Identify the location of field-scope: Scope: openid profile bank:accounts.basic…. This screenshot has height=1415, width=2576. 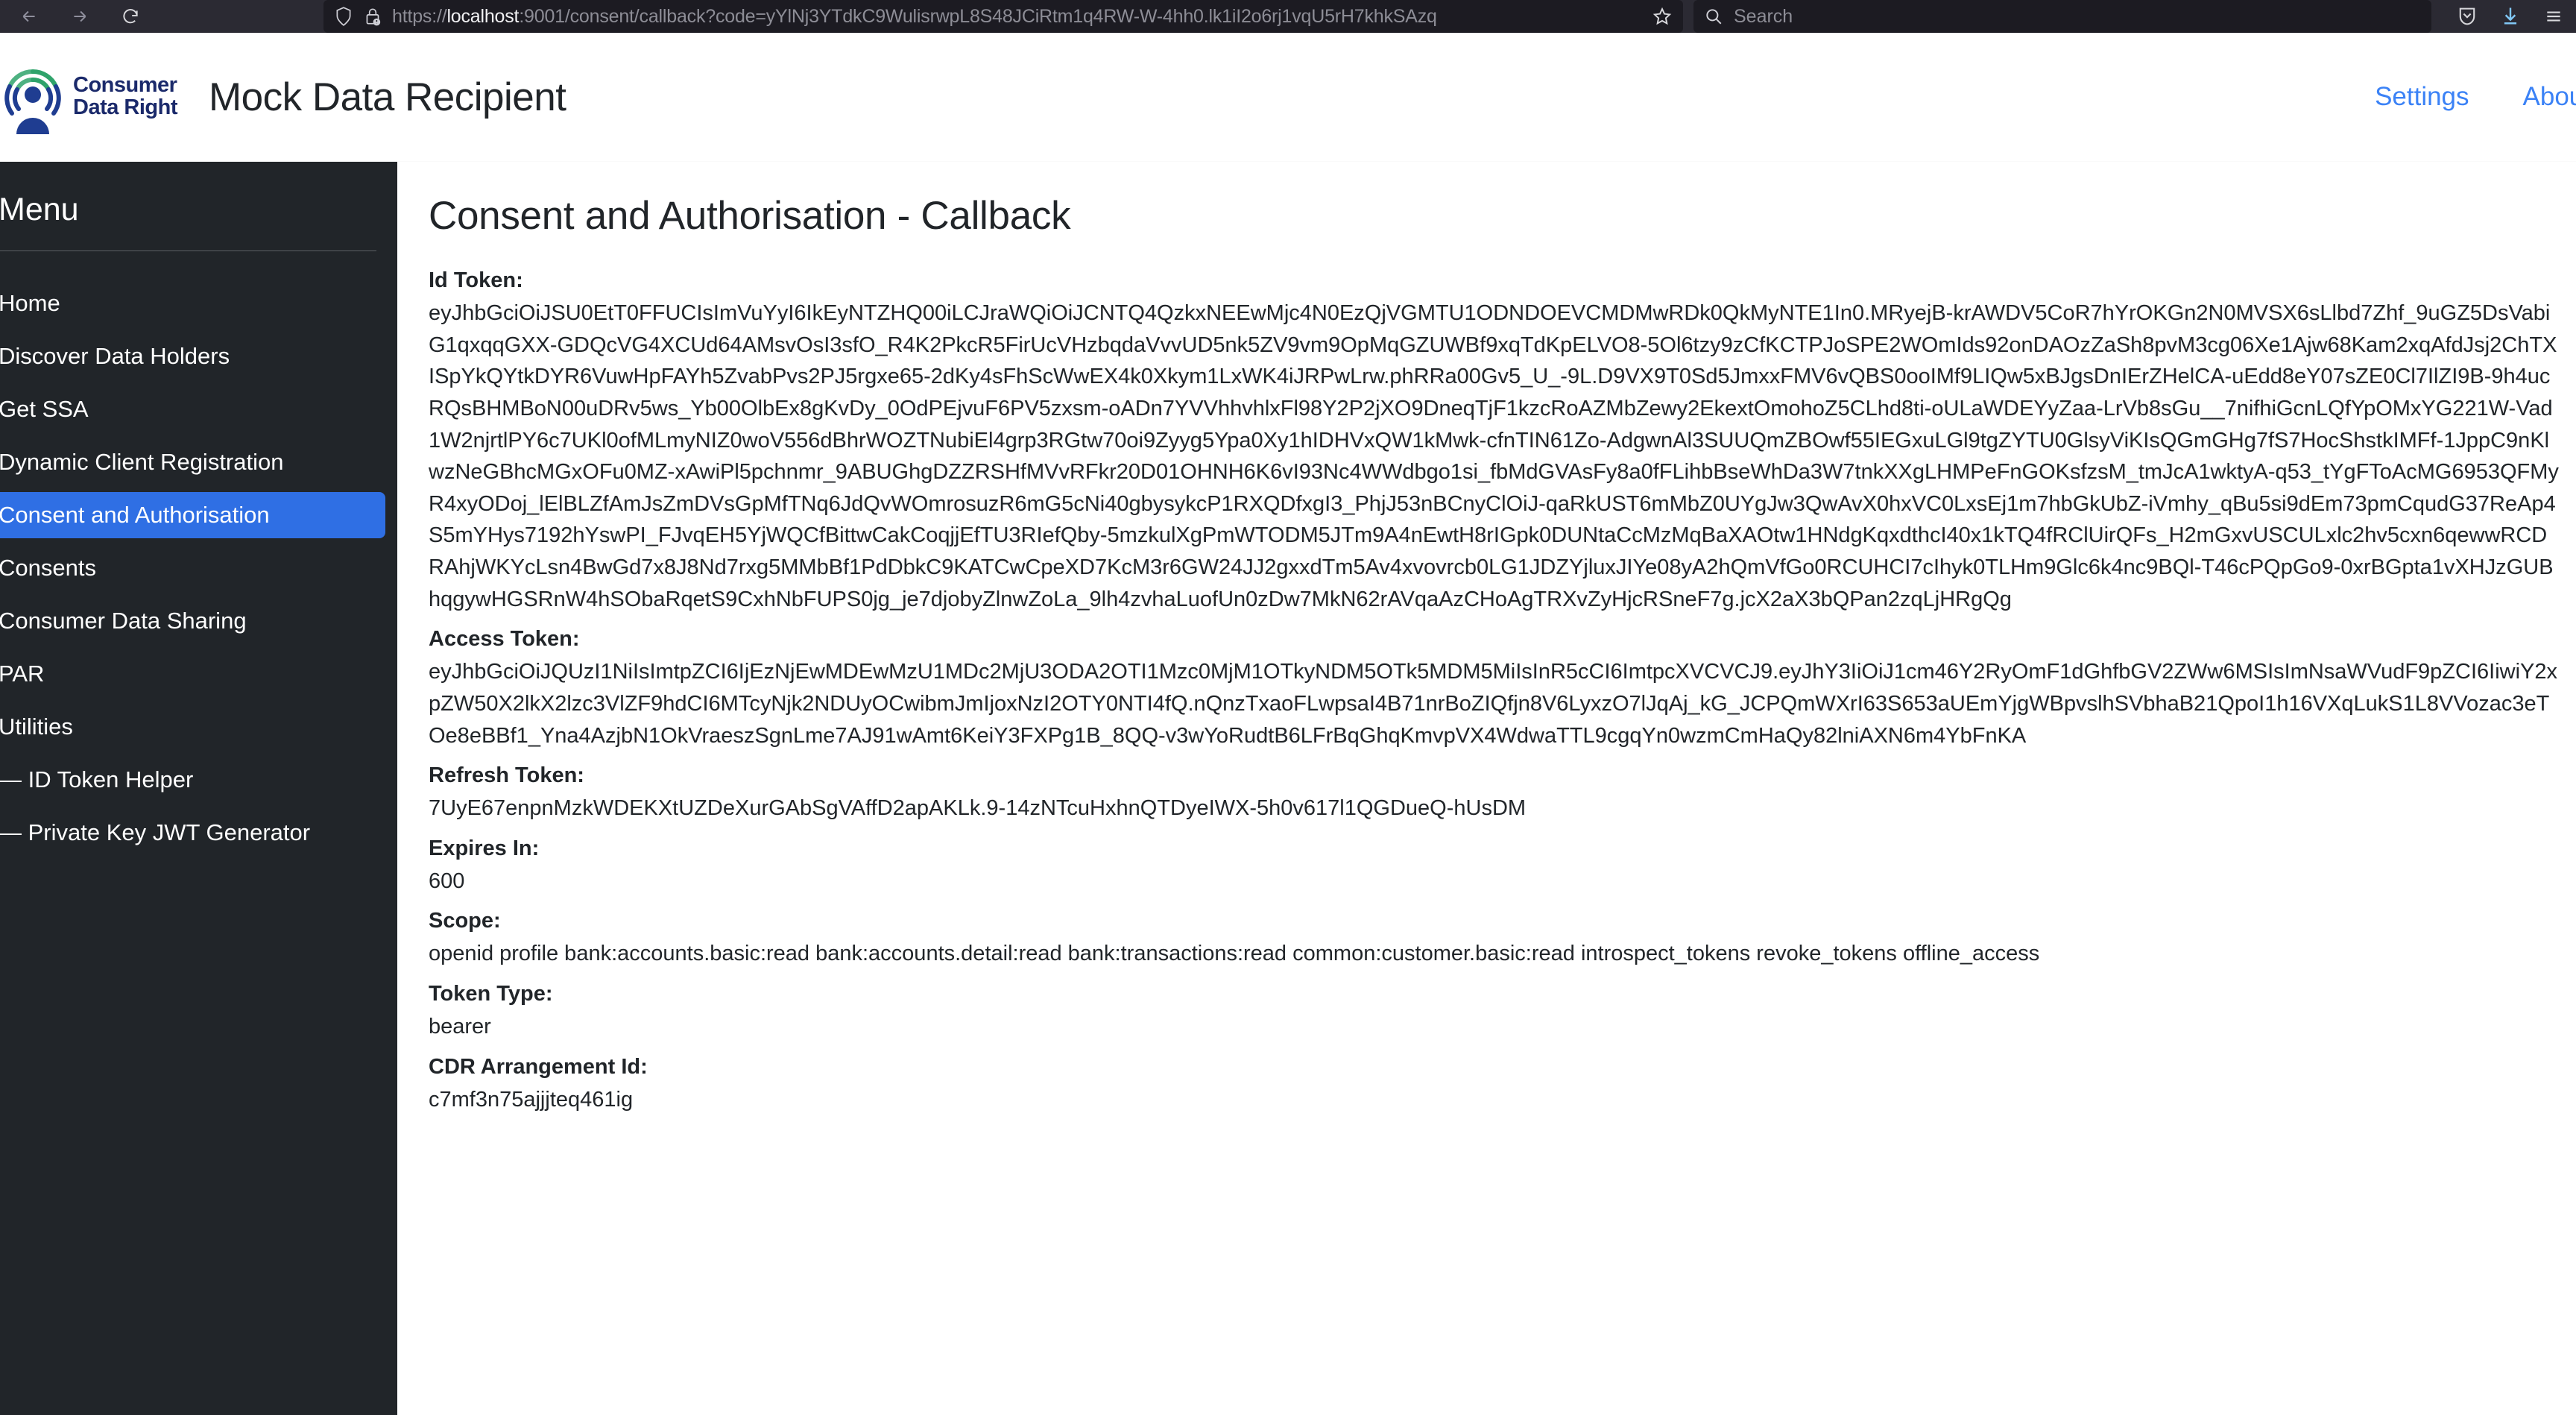
(1502, 940).